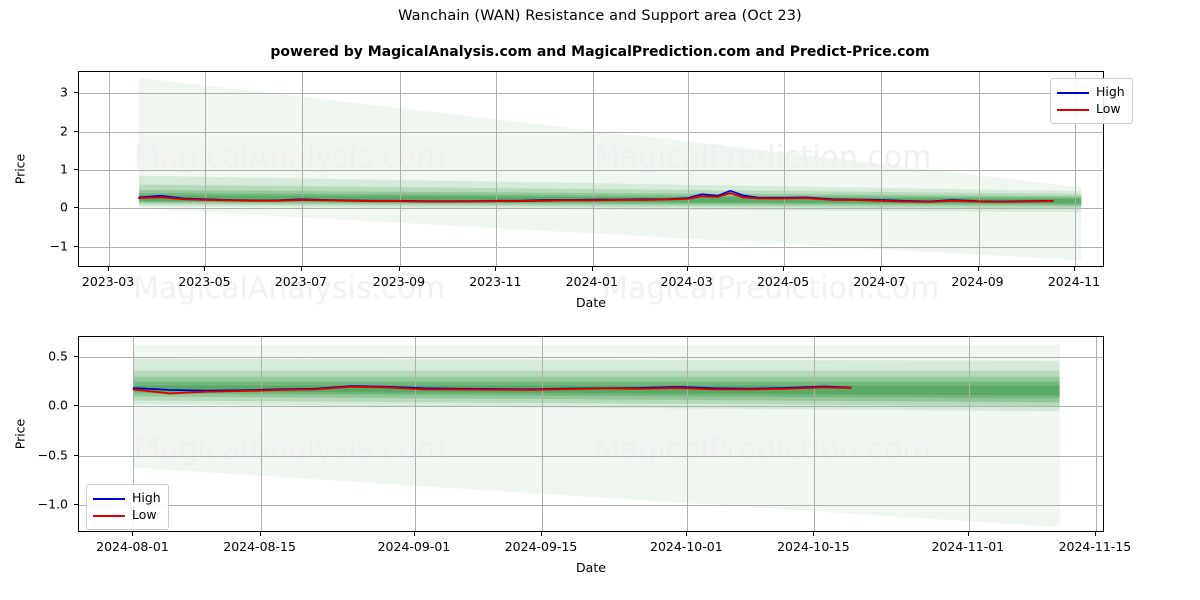 The height and width of the screenshot is (600, 1200). Describe the element at coordinates (399, 281) in the screenshot. I see `x-tick-label: 2023-09` at that location.